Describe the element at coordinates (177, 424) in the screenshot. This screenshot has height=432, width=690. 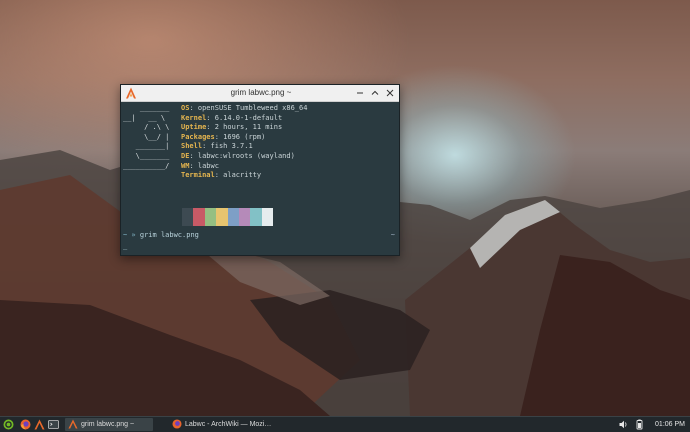
I see `firefox-task-icon` at that location.